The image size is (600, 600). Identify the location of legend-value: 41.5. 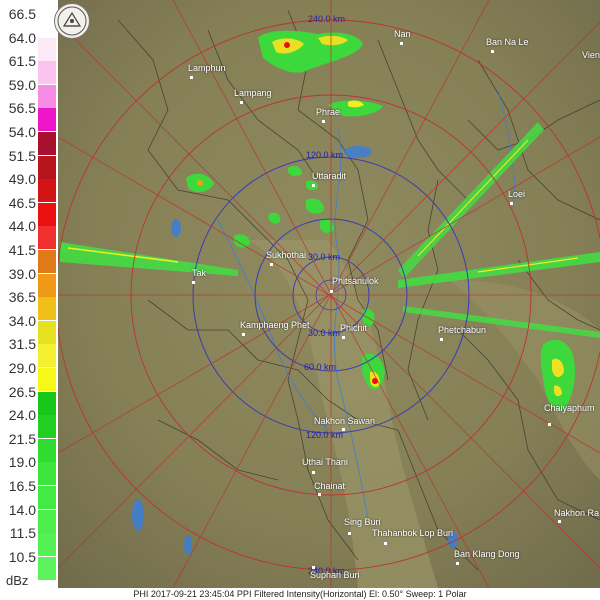
(22, 250).